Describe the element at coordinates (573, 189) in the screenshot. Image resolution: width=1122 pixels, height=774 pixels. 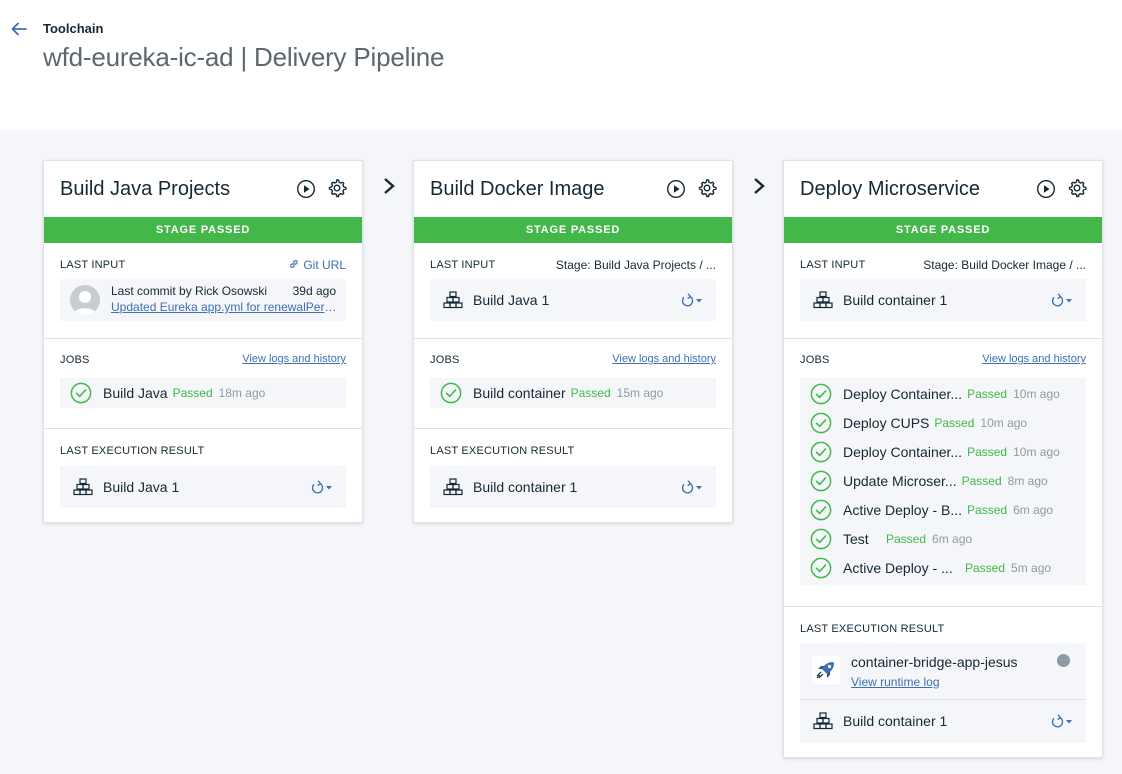
I see `stage-header: Build Docker Image` at that location.